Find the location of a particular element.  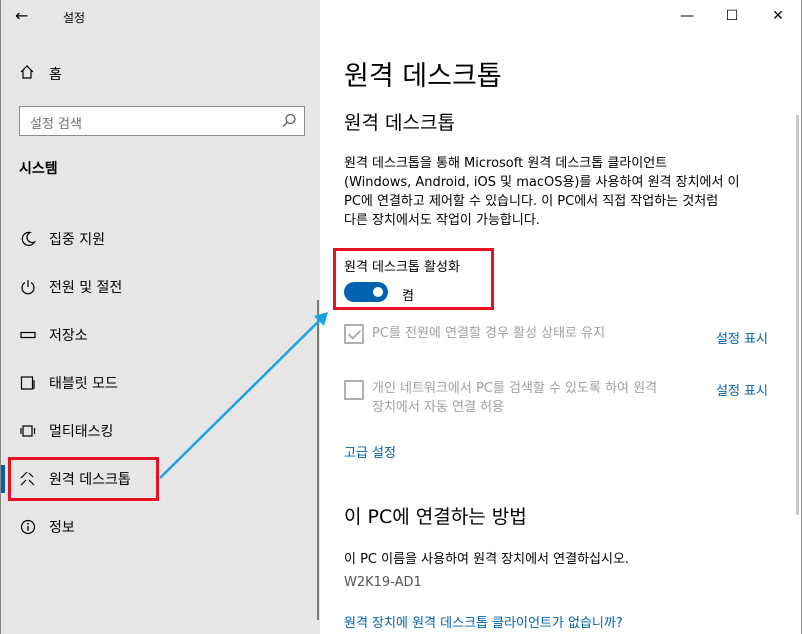

home-icon is located at coordinates (27, 74).